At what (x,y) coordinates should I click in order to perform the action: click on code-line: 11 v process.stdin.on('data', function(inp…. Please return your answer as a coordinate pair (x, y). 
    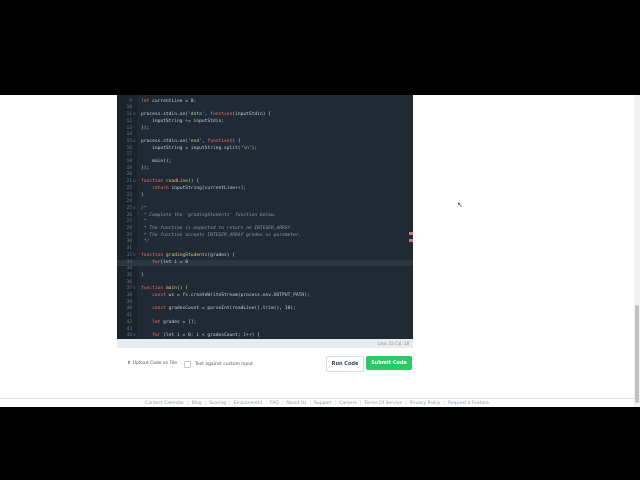
    Looking at the image, I should click on (265, 115).